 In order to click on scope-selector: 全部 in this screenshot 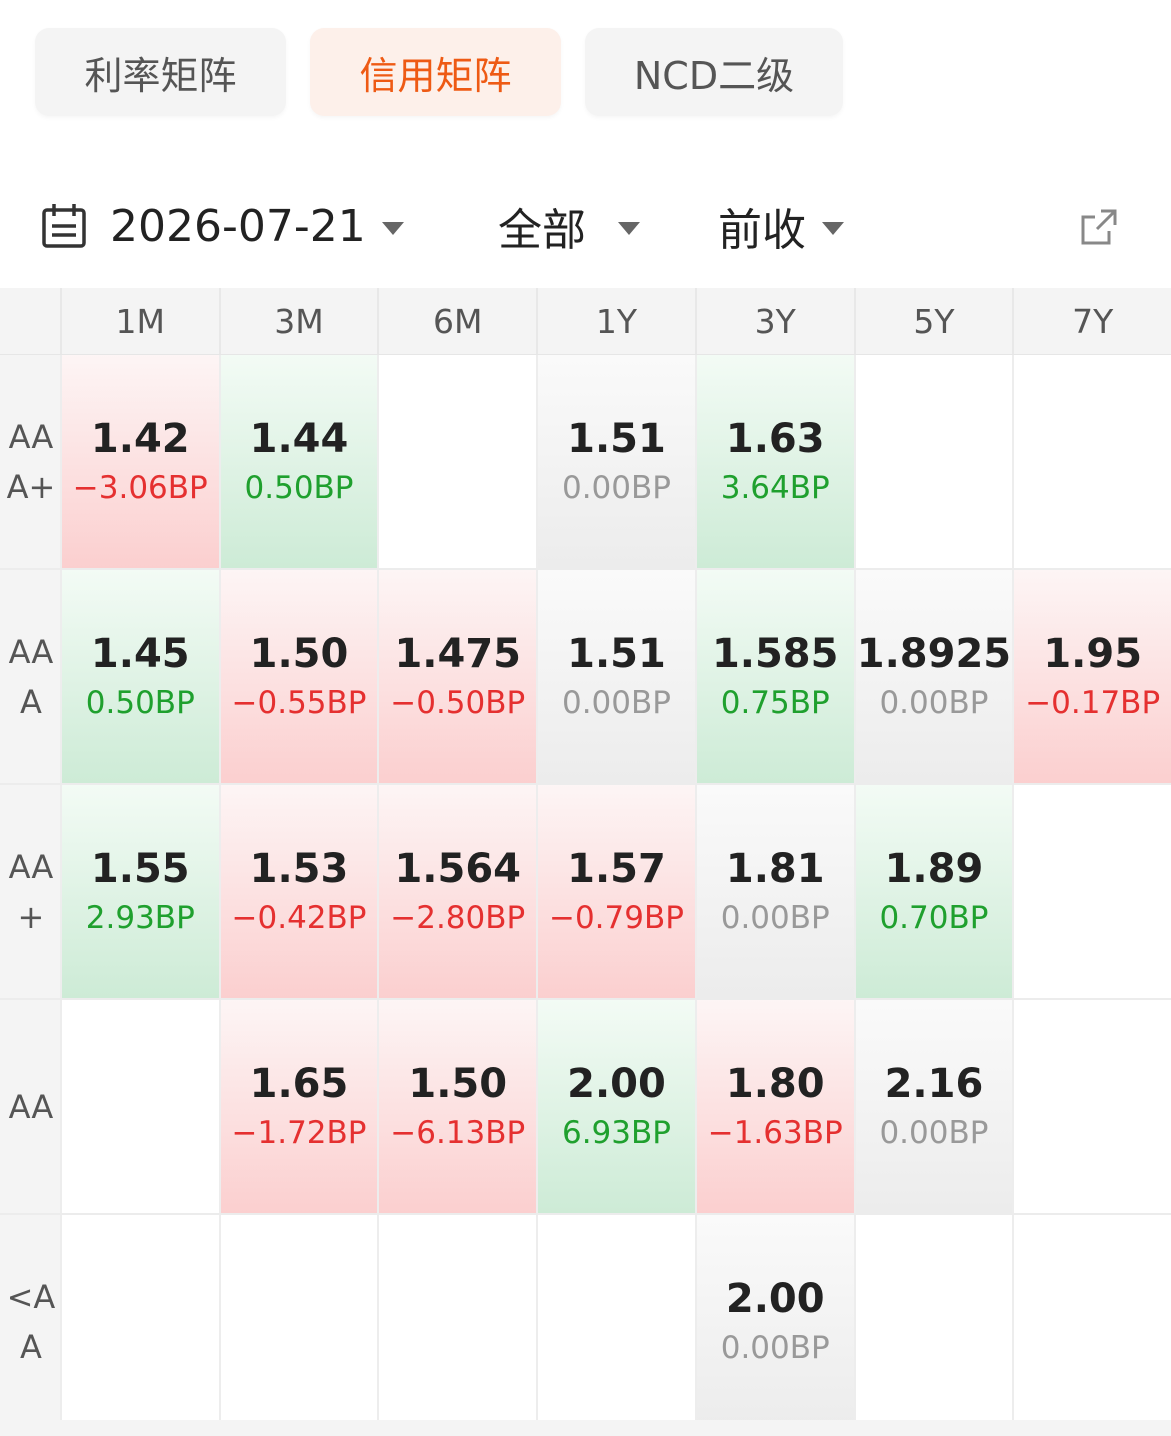, I will do `click(569, 226)`.